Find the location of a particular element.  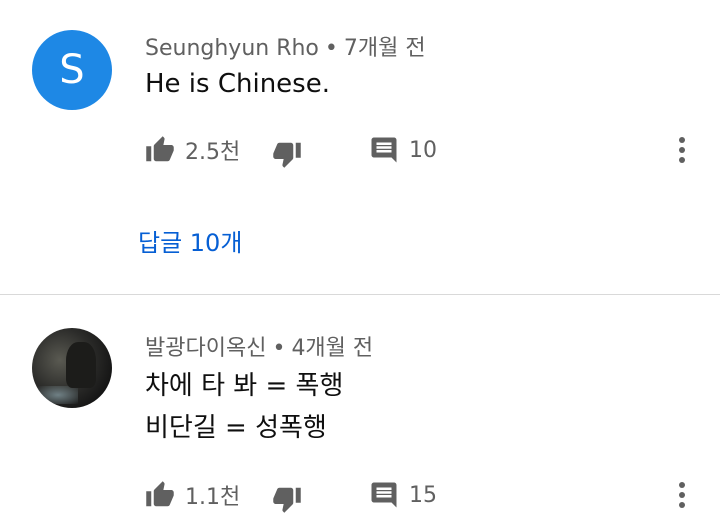

avatar-letter: S is located at coordinates (72, 70).